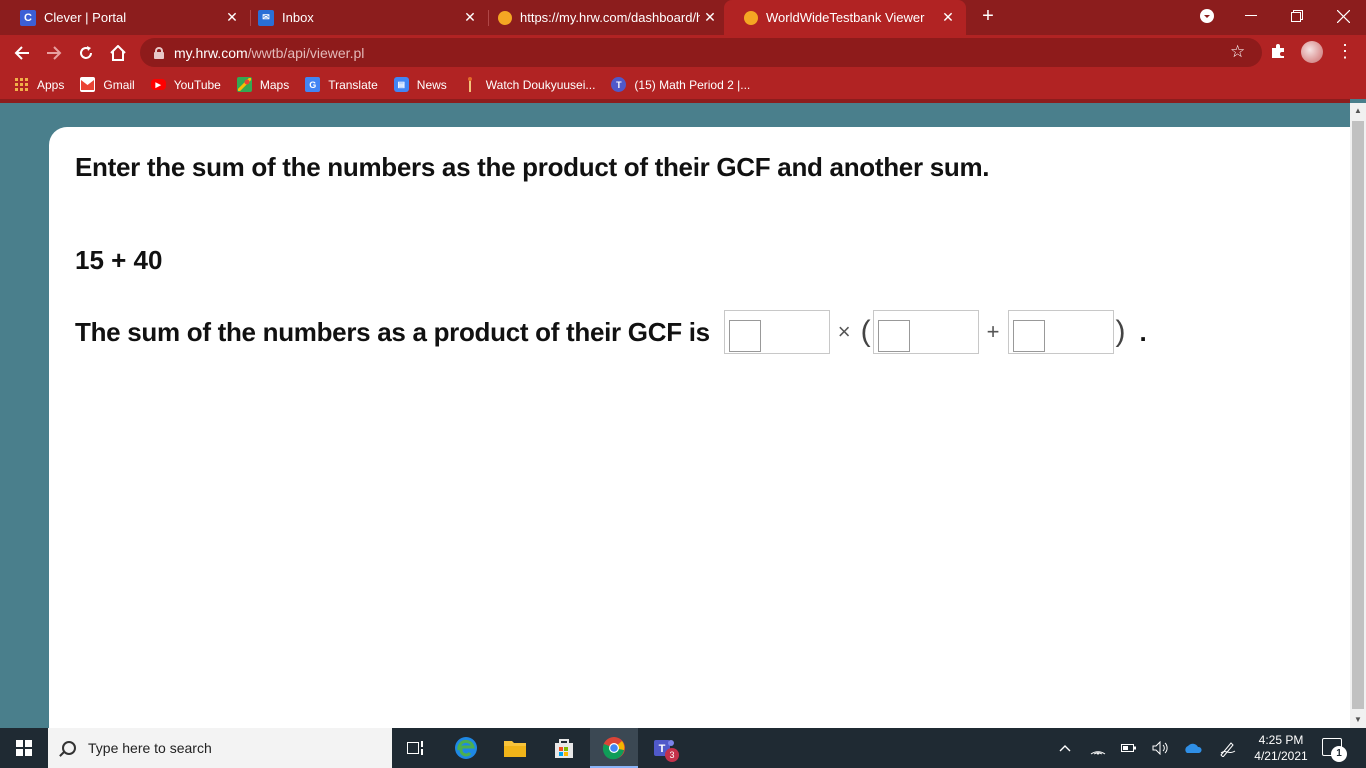 The image size is (1366, 768). I want to click on scroll-up-arrow-icon: ▲, so click(1358, 111).